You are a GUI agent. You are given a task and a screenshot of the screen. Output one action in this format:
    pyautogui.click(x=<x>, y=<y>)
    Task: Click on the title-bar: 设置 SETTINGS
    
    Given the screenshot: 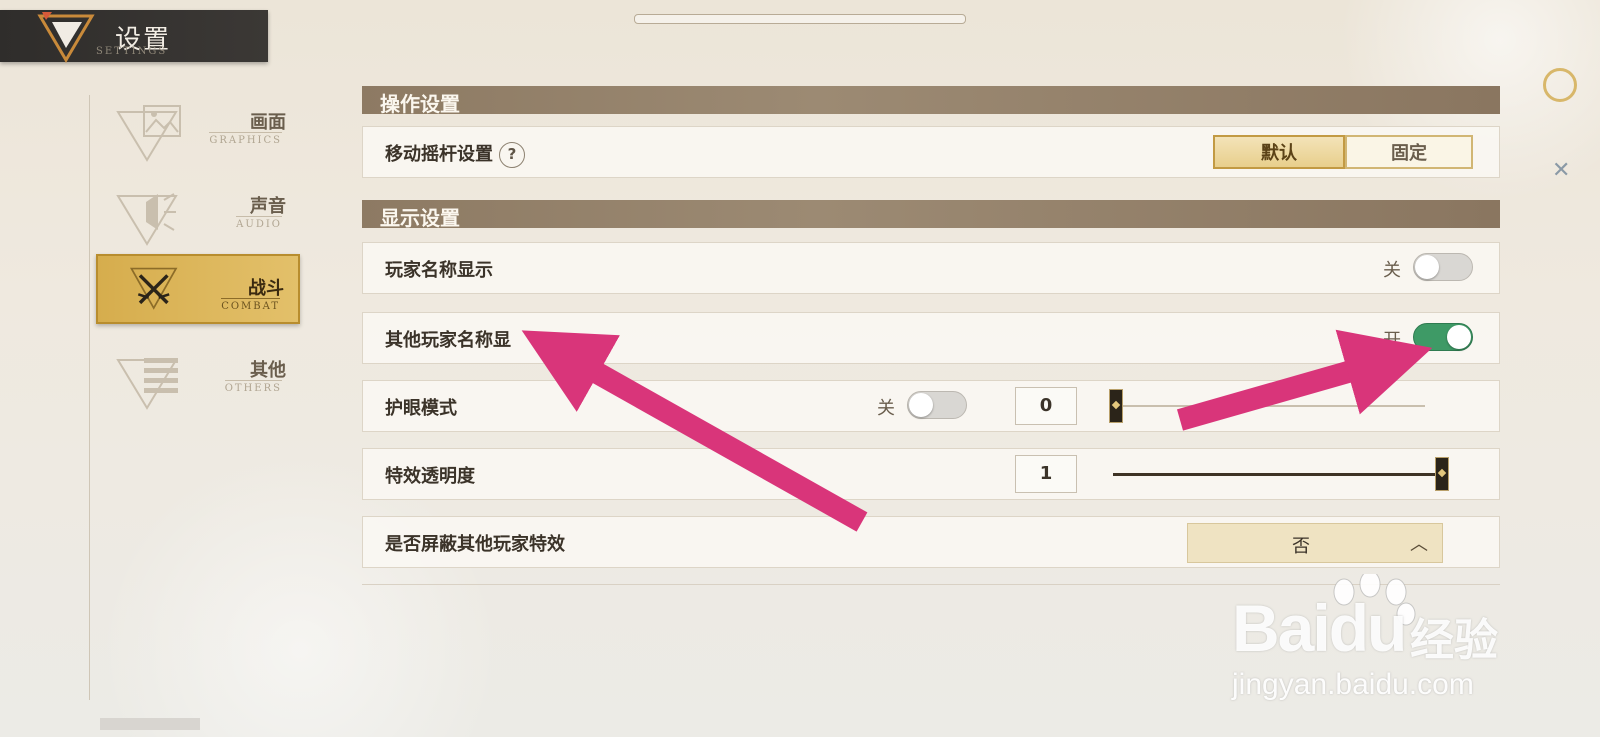 What is the action you would take?
    pyautogui.click(x=134, y=36)
    